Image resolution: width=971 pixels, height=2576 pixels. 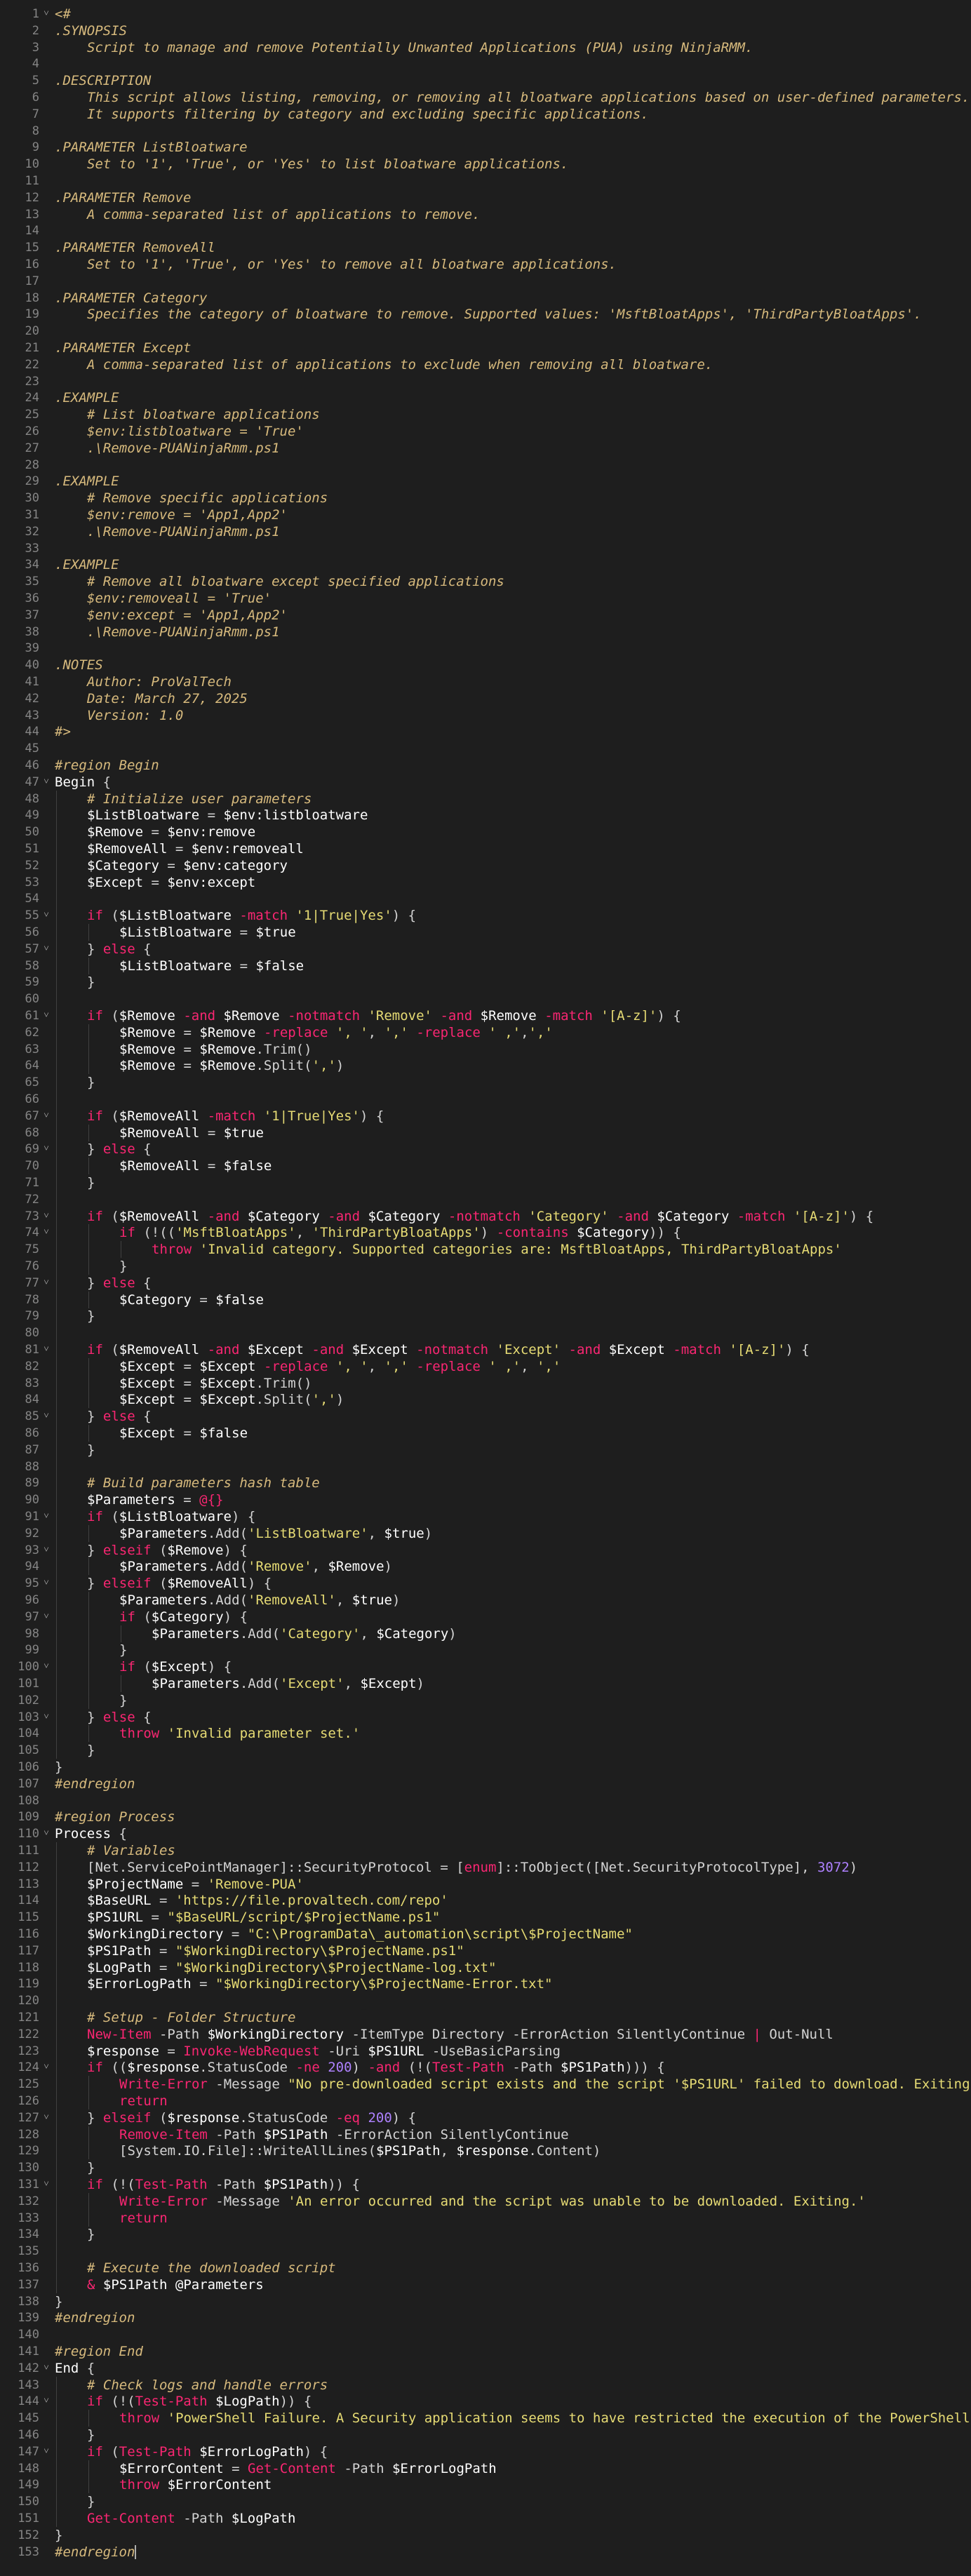 What do you see at coordinates (485, 2218) in the screenshot?
I see `code-line: 133 return` at bounding box center [485, 2218].